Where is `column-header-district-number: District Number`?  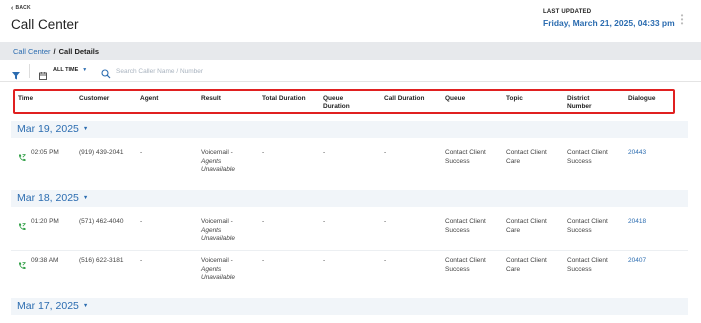 column-header-district-number: District Number is located at coordinates (587, 102).